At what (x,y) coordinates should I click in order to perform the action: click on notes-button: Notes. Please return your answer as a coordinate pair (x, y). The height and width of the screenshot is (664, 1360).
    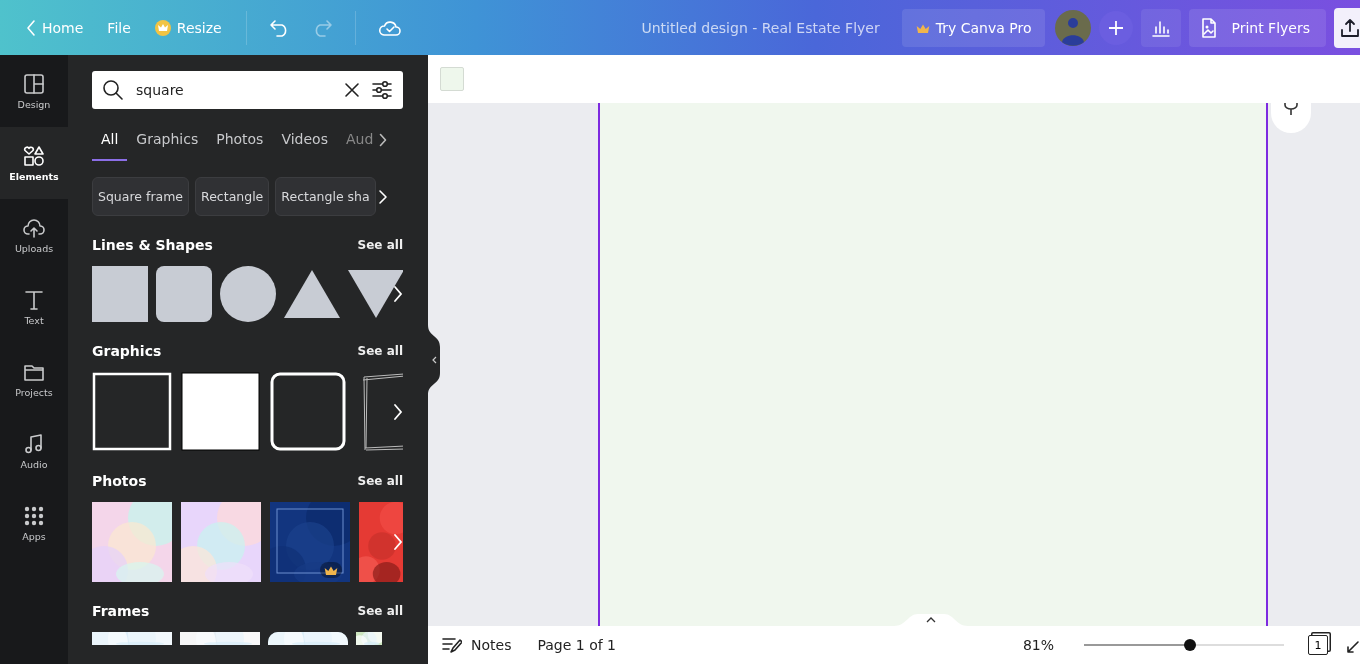
    Looking at the image, I should click on (477, 645).